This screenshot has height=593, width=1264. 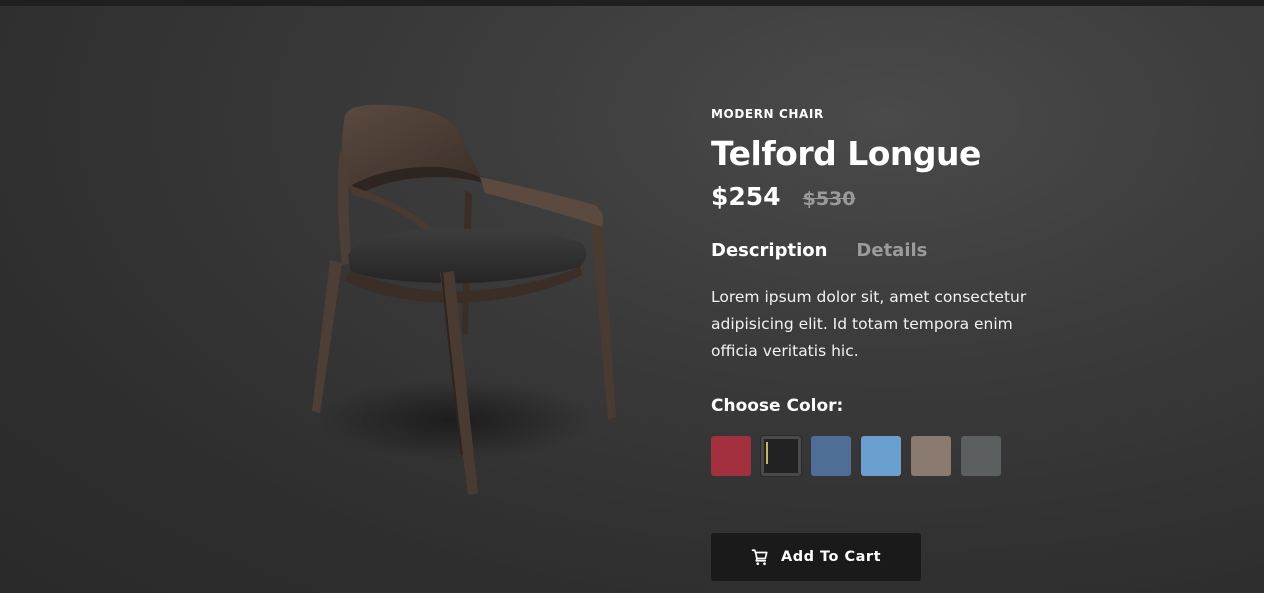 I want to click on product-category: MODERN CHAIR, so click(x=767, y=114).